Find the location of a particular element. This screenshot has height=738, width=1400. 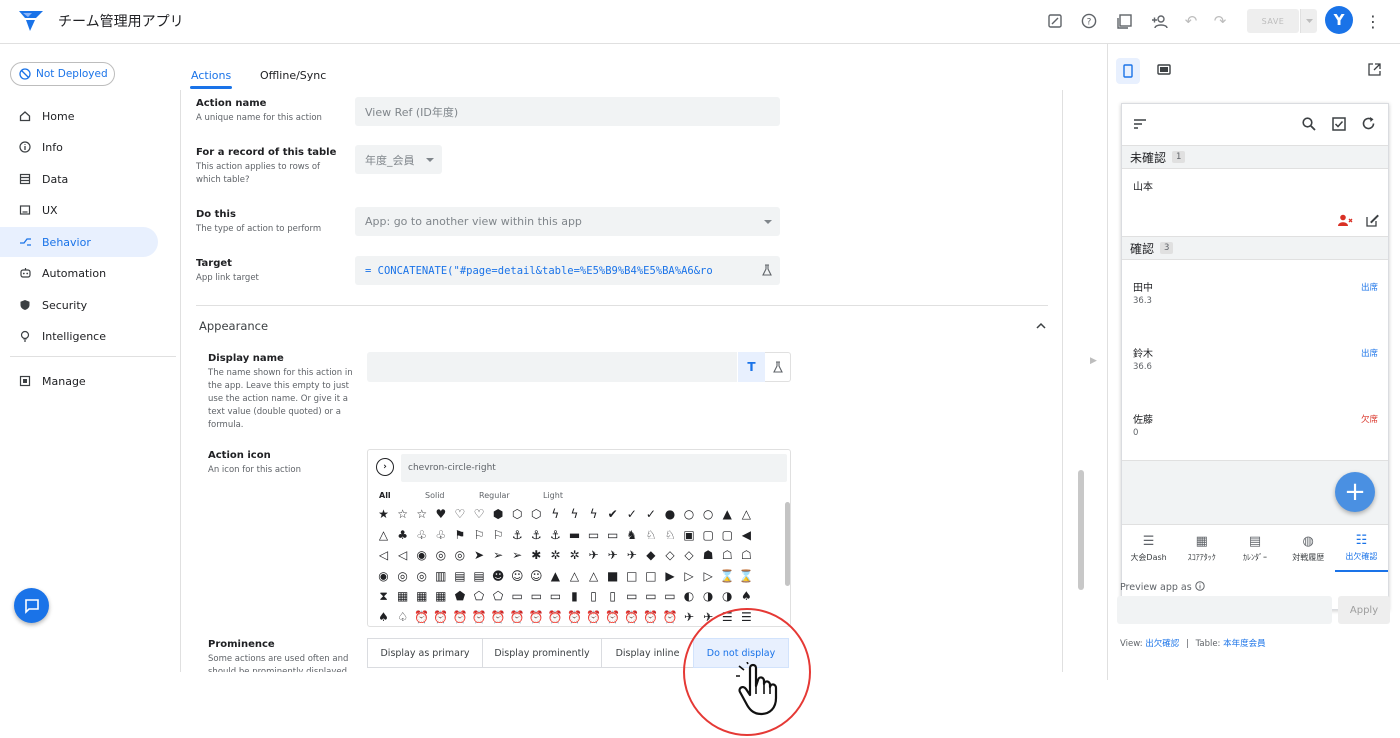

icon-option-icon: ◉ is located at coordinates (421, 555).